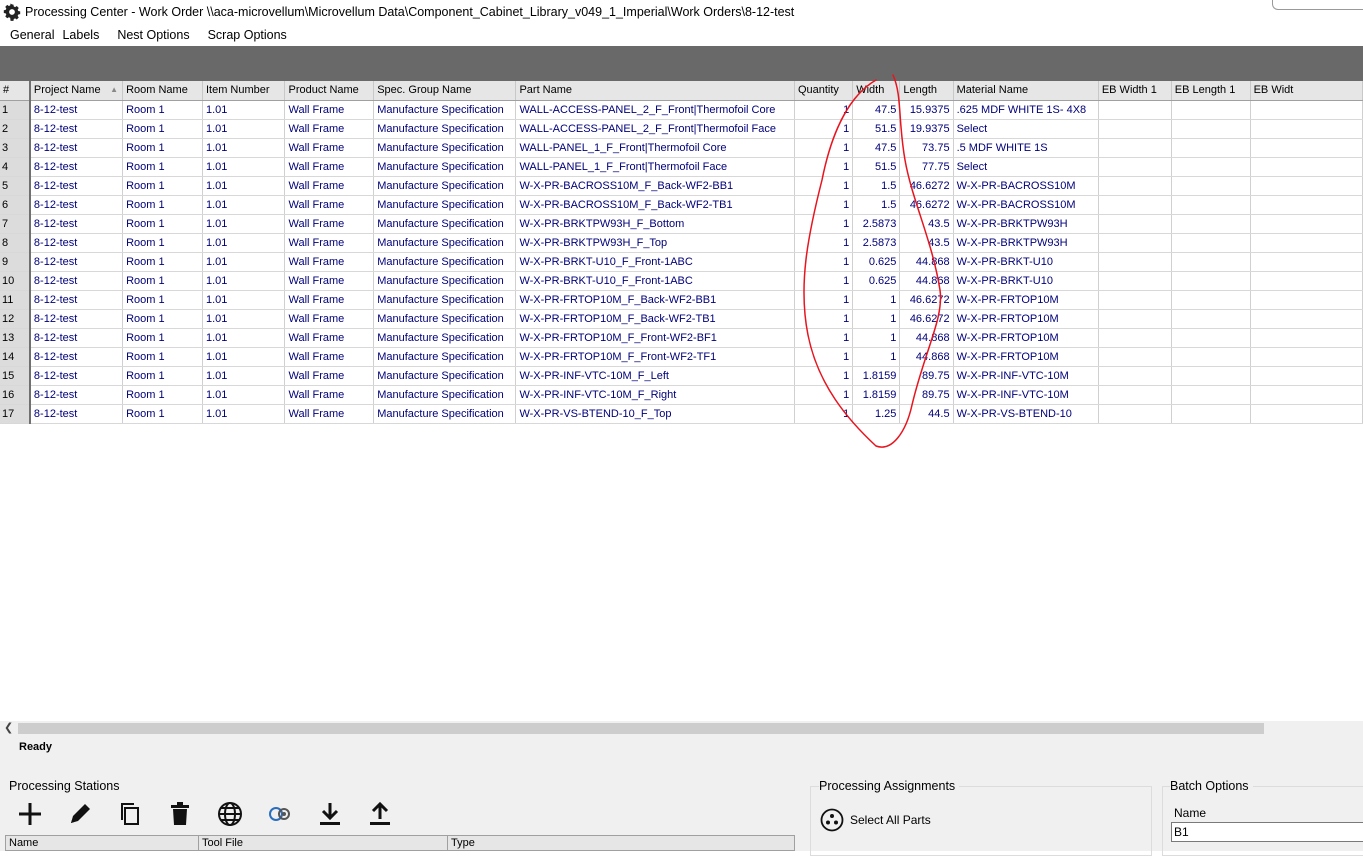 The height and width of the screenshot is (856, 1363). Describe the element at coordinates (244, 91) in the screenshot. I see `column-header-item-number: Item Number` at that location.